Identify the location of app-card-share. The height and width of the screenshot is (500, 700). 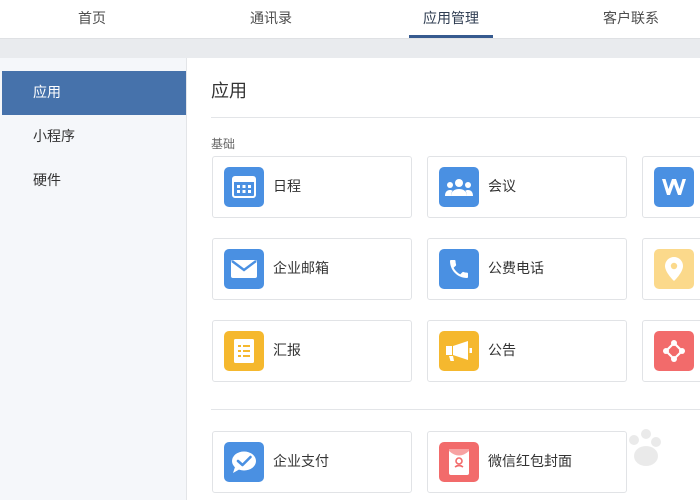
(671, 351).